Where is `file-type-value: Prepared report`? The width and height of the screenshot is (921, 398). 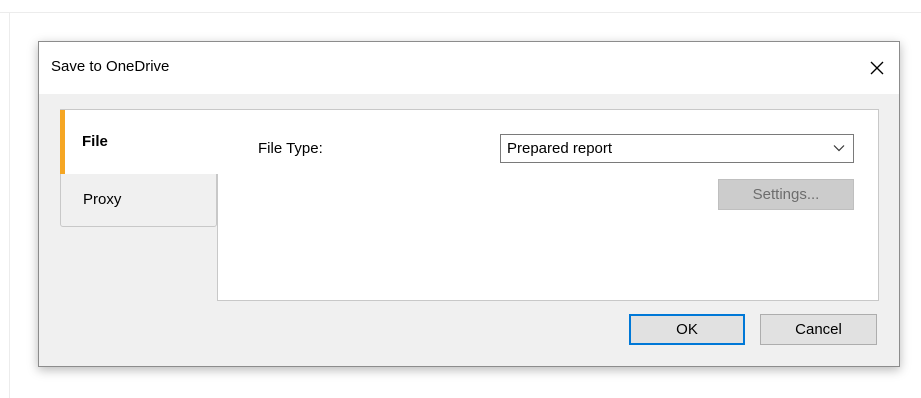 file-type-value: Prepared report is located at coordinates (560, 148).